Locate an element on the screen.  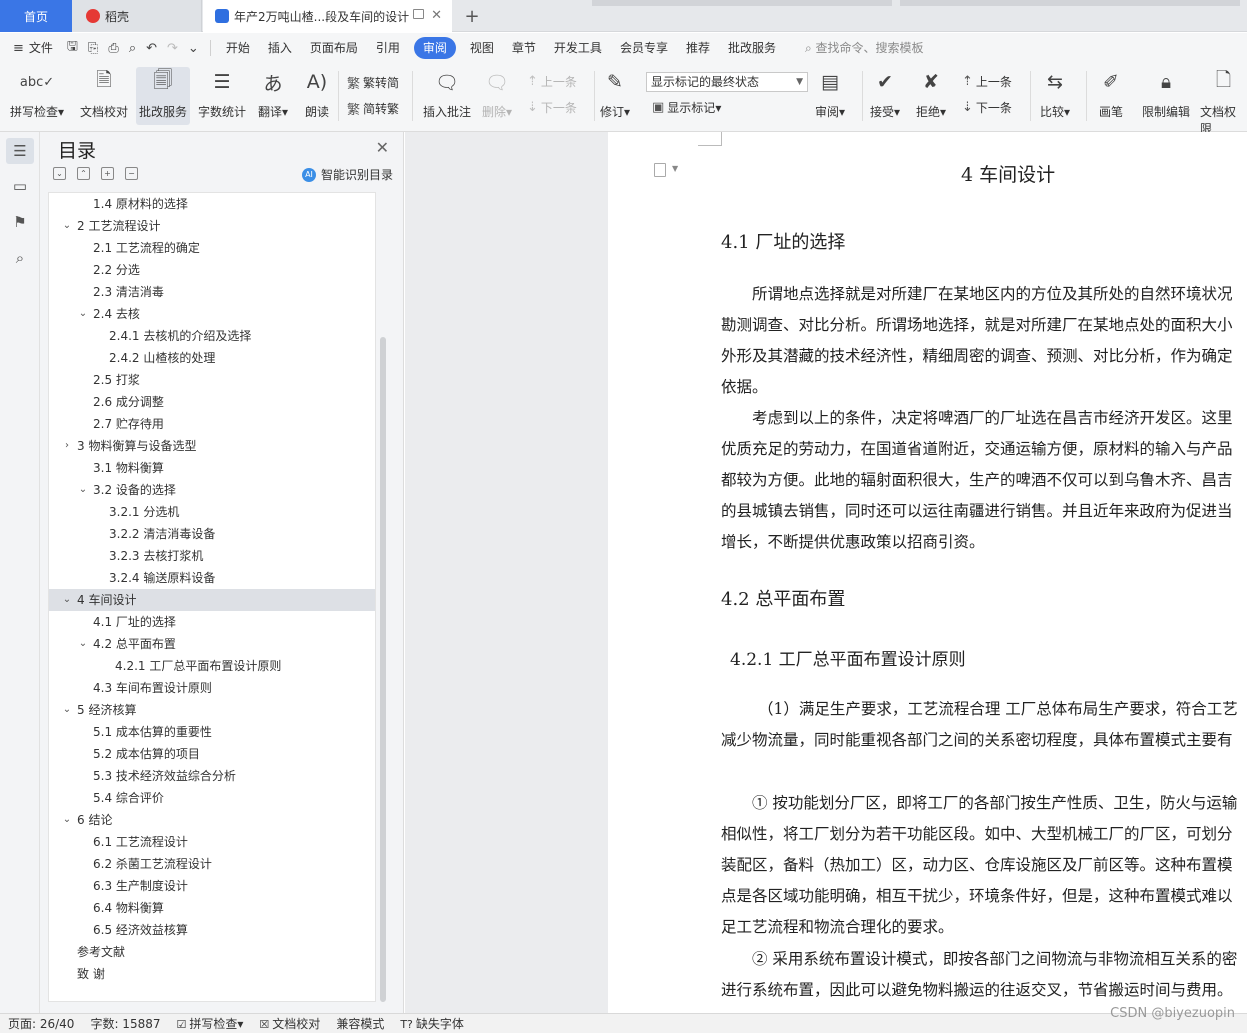
menu-item: 章节 is located at coordinates (524, 48).